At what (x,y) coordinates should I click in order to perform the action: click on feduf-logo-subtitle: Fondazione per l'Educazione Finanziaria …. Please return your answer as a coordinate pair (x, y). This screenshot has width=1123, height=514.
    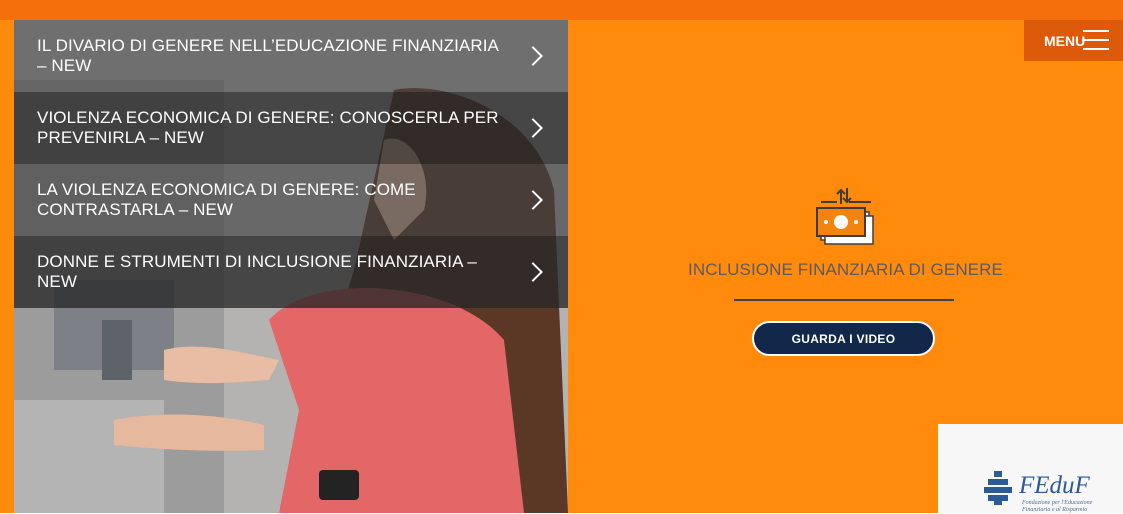
    Looking at the image, I should click on (1057, 506).